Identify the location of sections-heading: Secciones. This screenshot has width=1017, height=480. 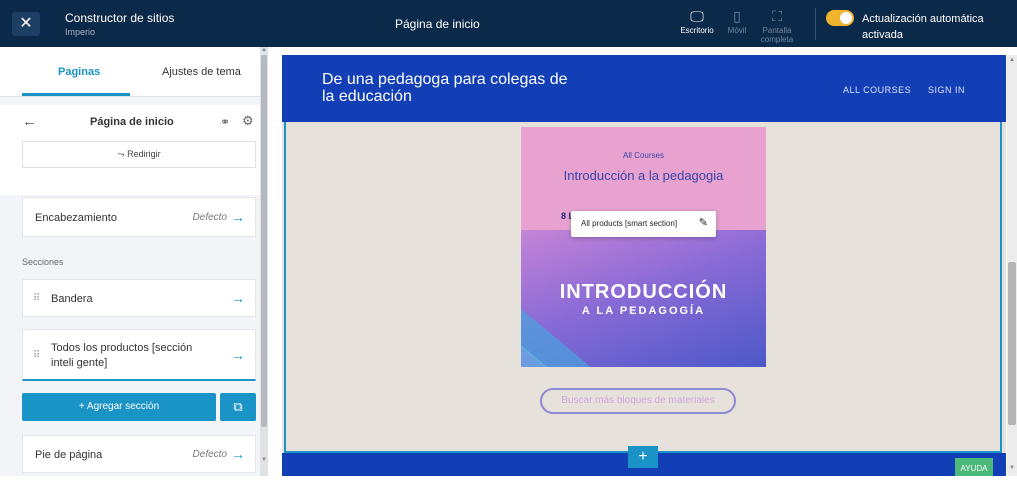
(43, 262).